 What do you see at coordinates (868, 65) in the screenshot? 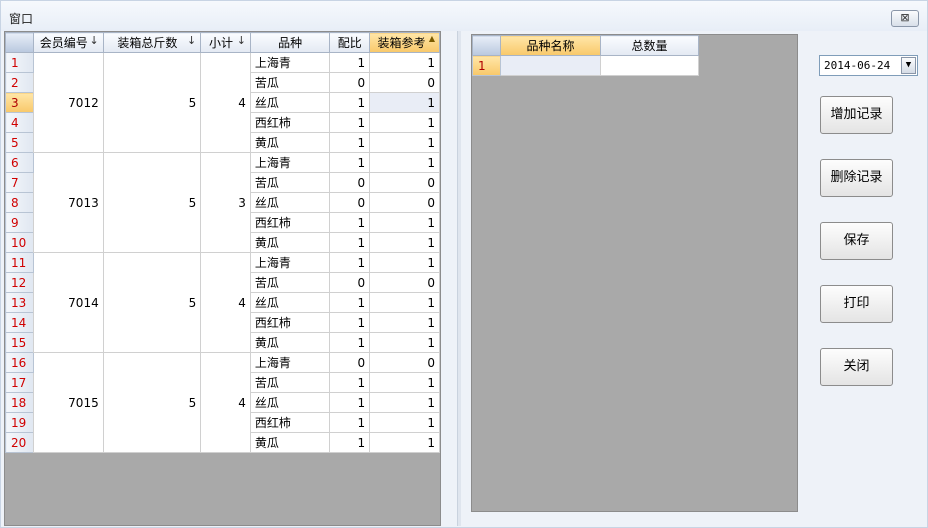
I see `date-picker: 2014-06-24 ▼` at bounding box center [868, 65].